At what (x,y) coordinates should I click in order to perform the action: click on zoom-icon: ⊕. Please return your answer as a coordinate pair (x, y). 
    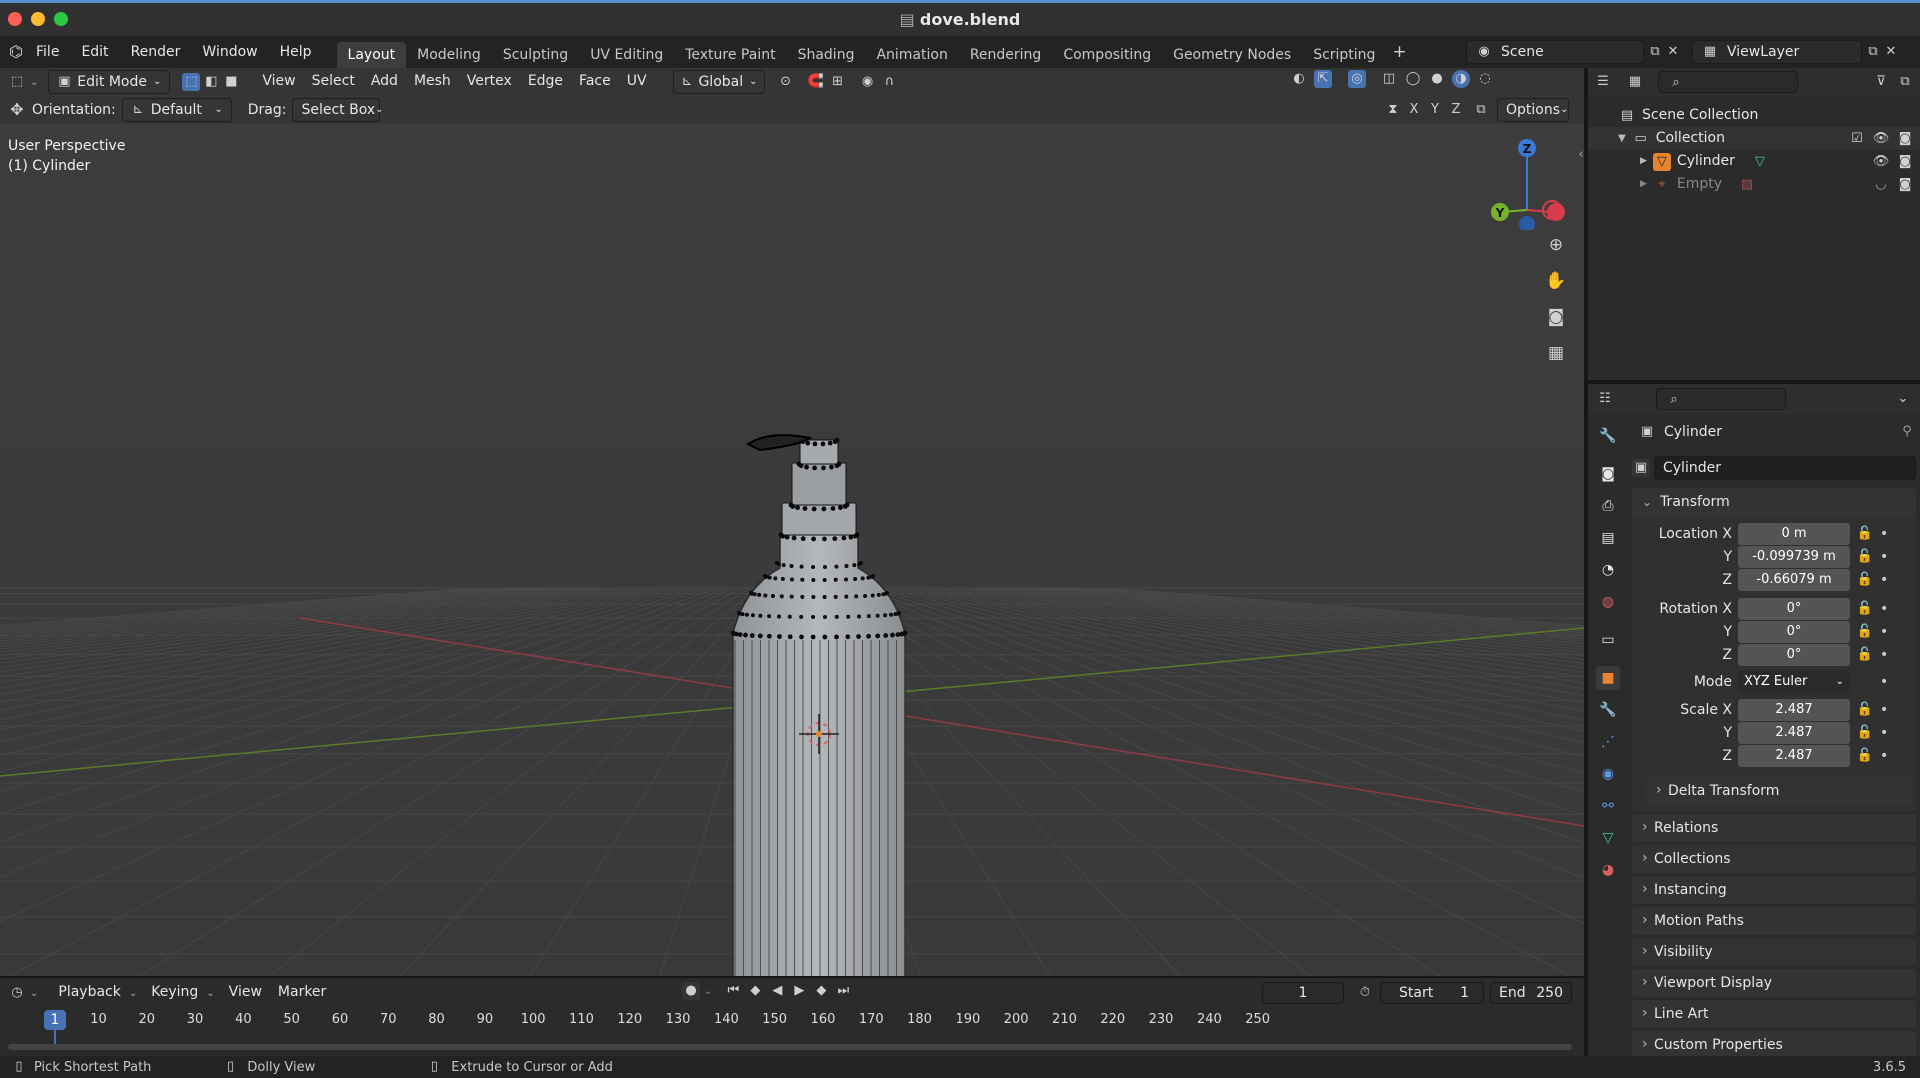
    Looking at the image, I should click on (1556, 245).